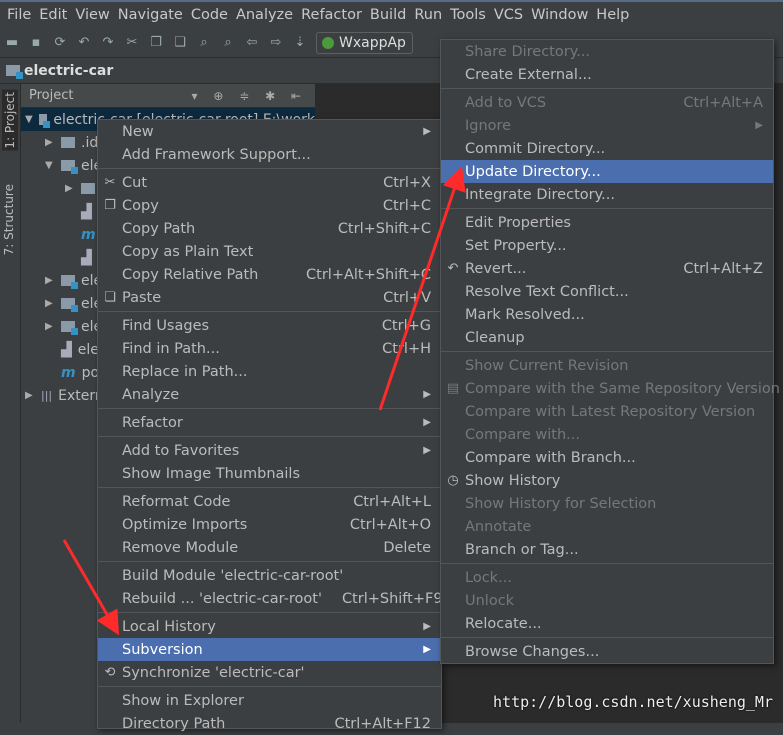 This screenshot has width=783, height=735. Describe the element at coordinates (264, 15) in the screenshot. I see `menu-analyze: Analyze` at that location.